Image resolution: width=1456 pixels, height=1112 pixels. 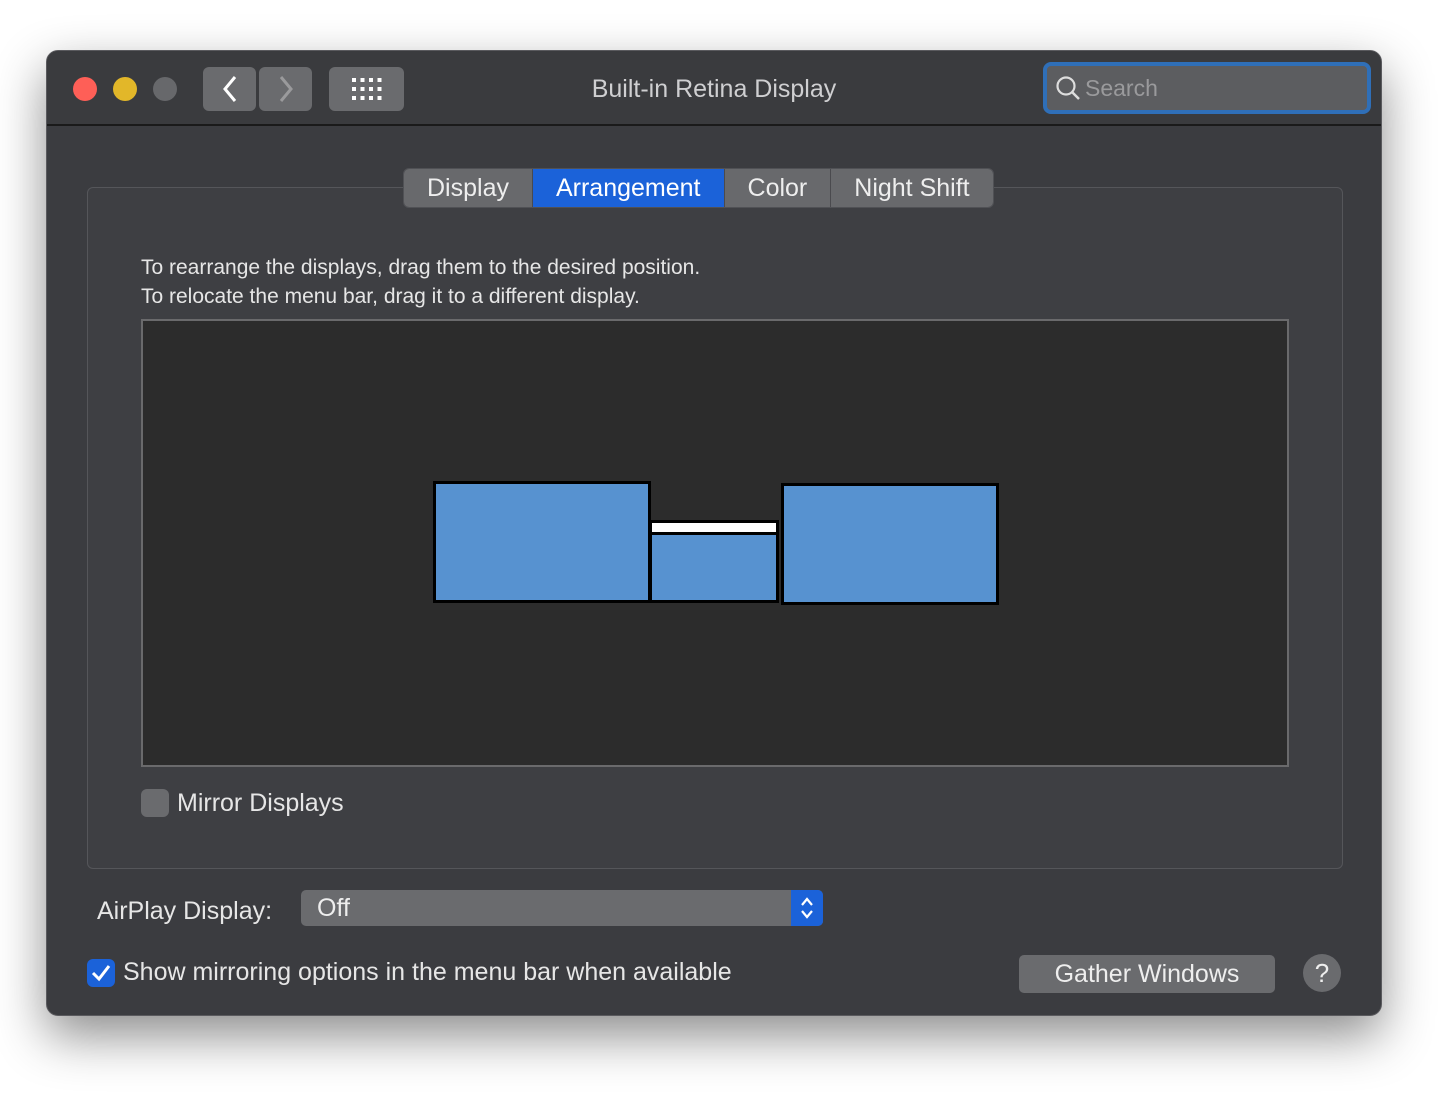 What do you see at coordinates (1215, 88) in the screenshot?
I see `search-input` at bounding box center [1215, 88].